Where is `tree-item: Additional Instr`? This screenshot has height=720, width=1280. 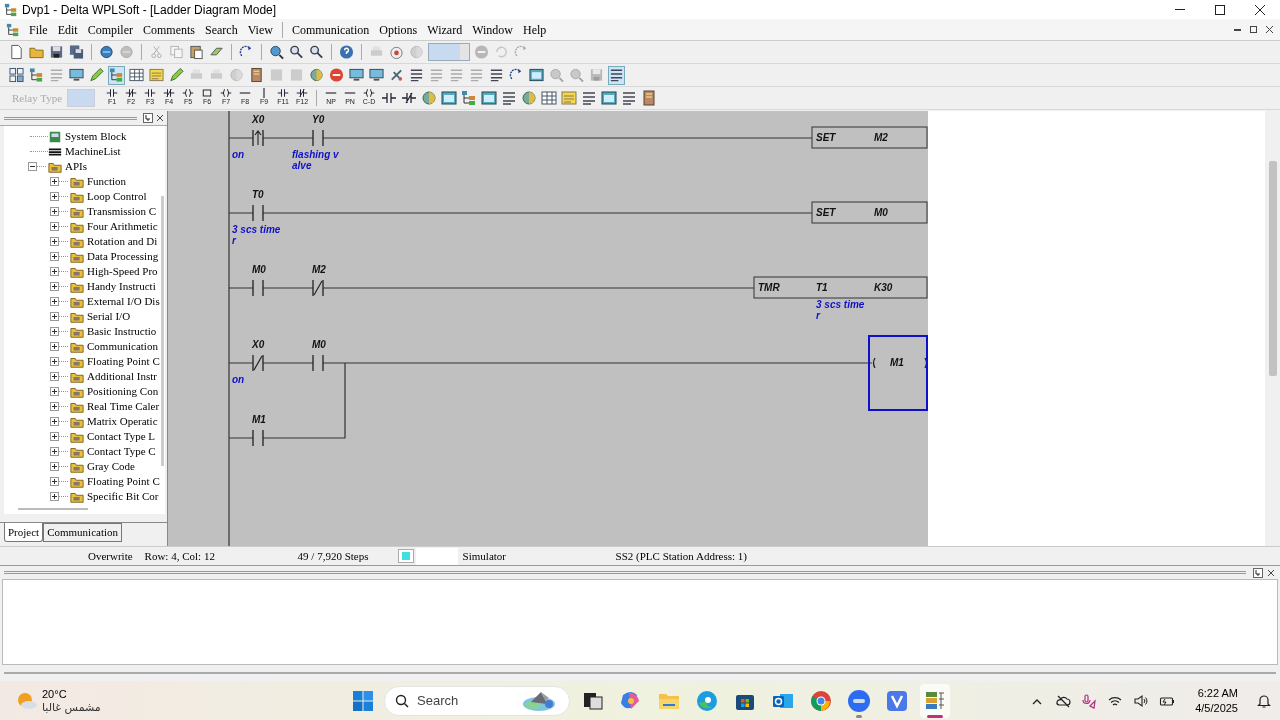
tree-item: Additional Instr is located at coordinates (122, 376).